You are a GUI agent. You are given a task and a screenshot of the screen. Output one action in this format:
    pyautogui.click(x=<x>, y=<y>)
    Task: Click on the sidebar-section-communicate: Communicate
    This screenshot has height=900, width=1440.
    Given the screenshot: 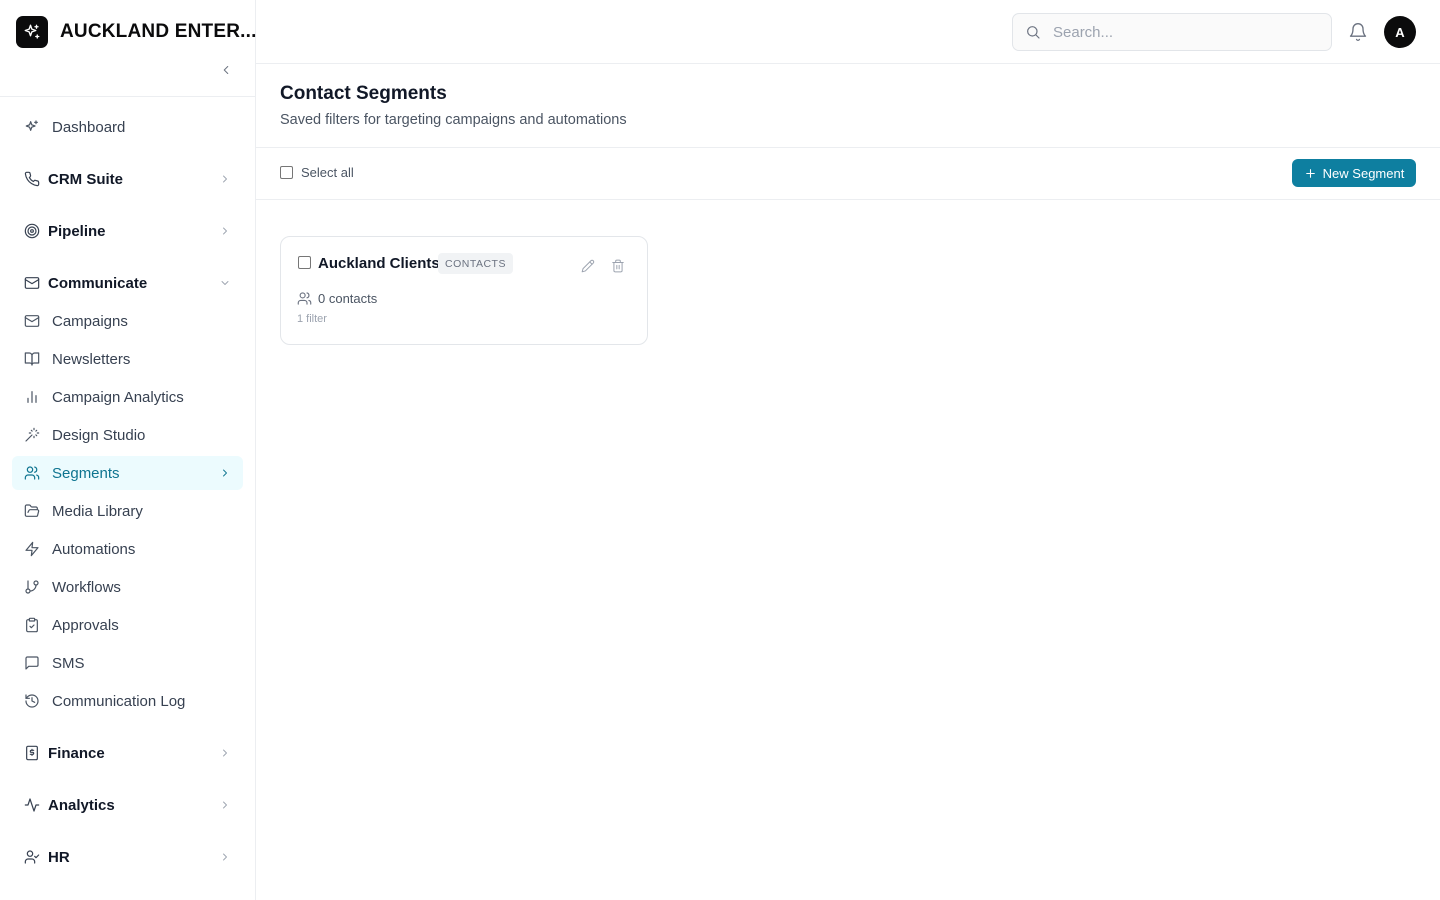 What is the action you would take?
    pyautogui.click(x=127, y=283)
    